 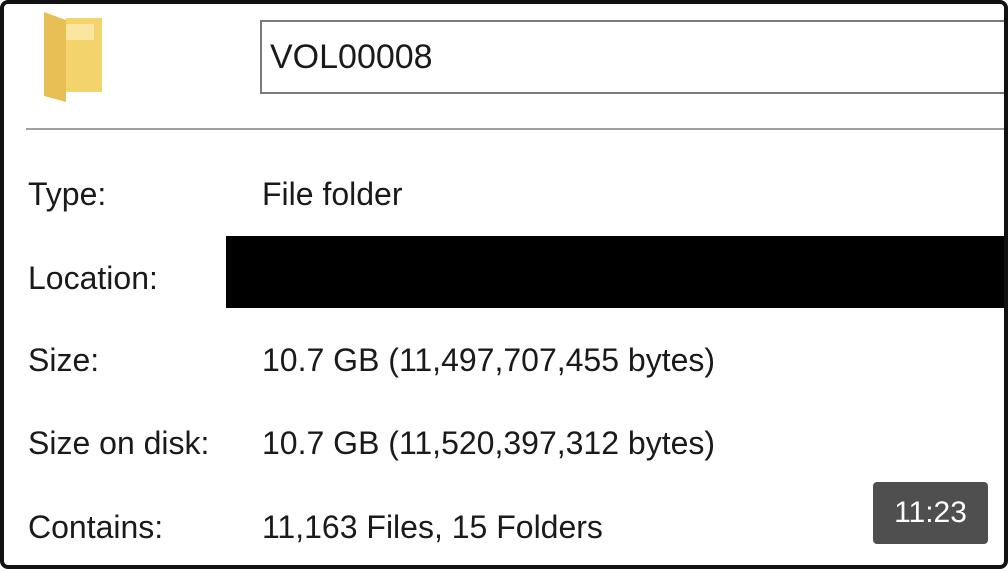 What do you see at coordinates (67, 194) in the screenshot?
I see `type-label: Type:` at bounding box center [67, 194].